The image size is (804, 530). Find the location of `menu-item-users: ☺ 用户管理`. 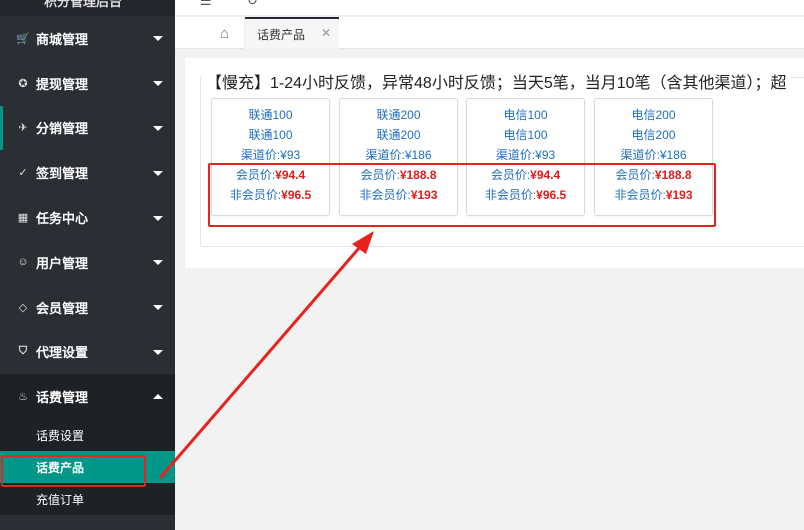

menu-item-users: ☺ 用户管理 is located at coordinates (87, 262).